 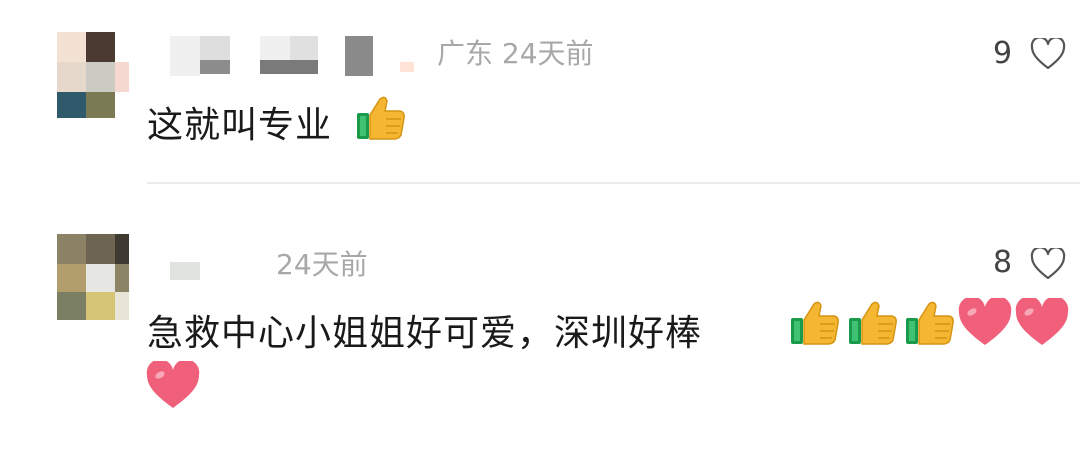 I want to click on comment-text: 急救中心小姐姐好可爱，深圳好棒, so click(x=425, y=333).